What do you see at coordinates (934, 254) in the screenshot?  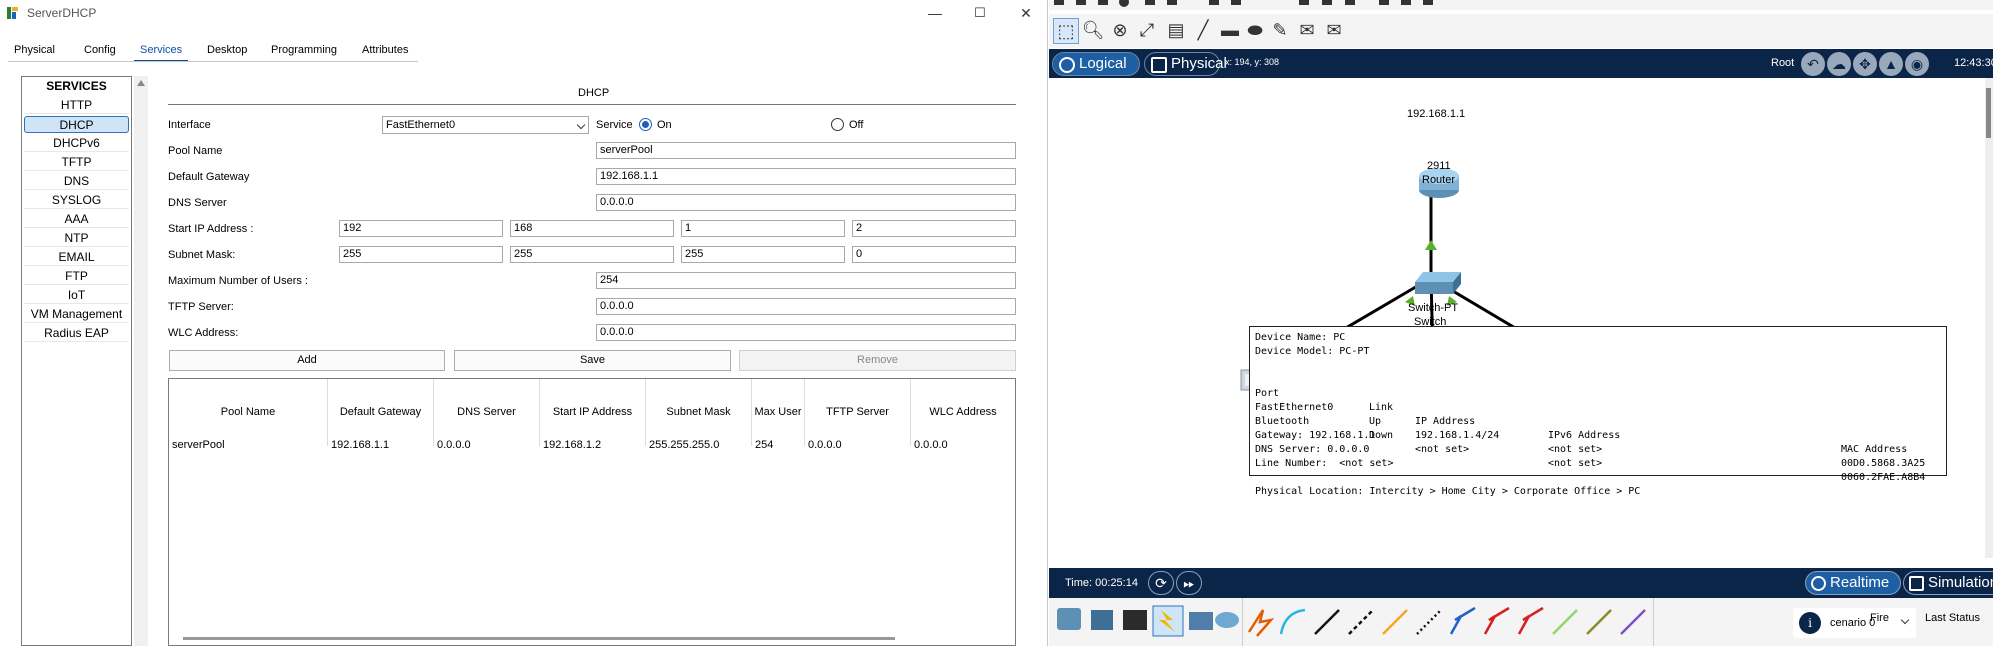 I see `subnet-octet-4: 0` at bounding box center [934, 254].